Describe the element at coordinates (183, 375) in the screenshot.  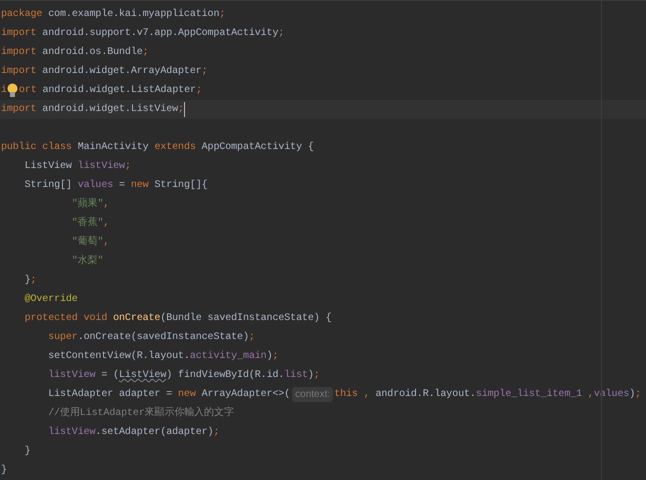
I see `code-text: listView = (ListView) findViewById(R.id.list);` at that location.